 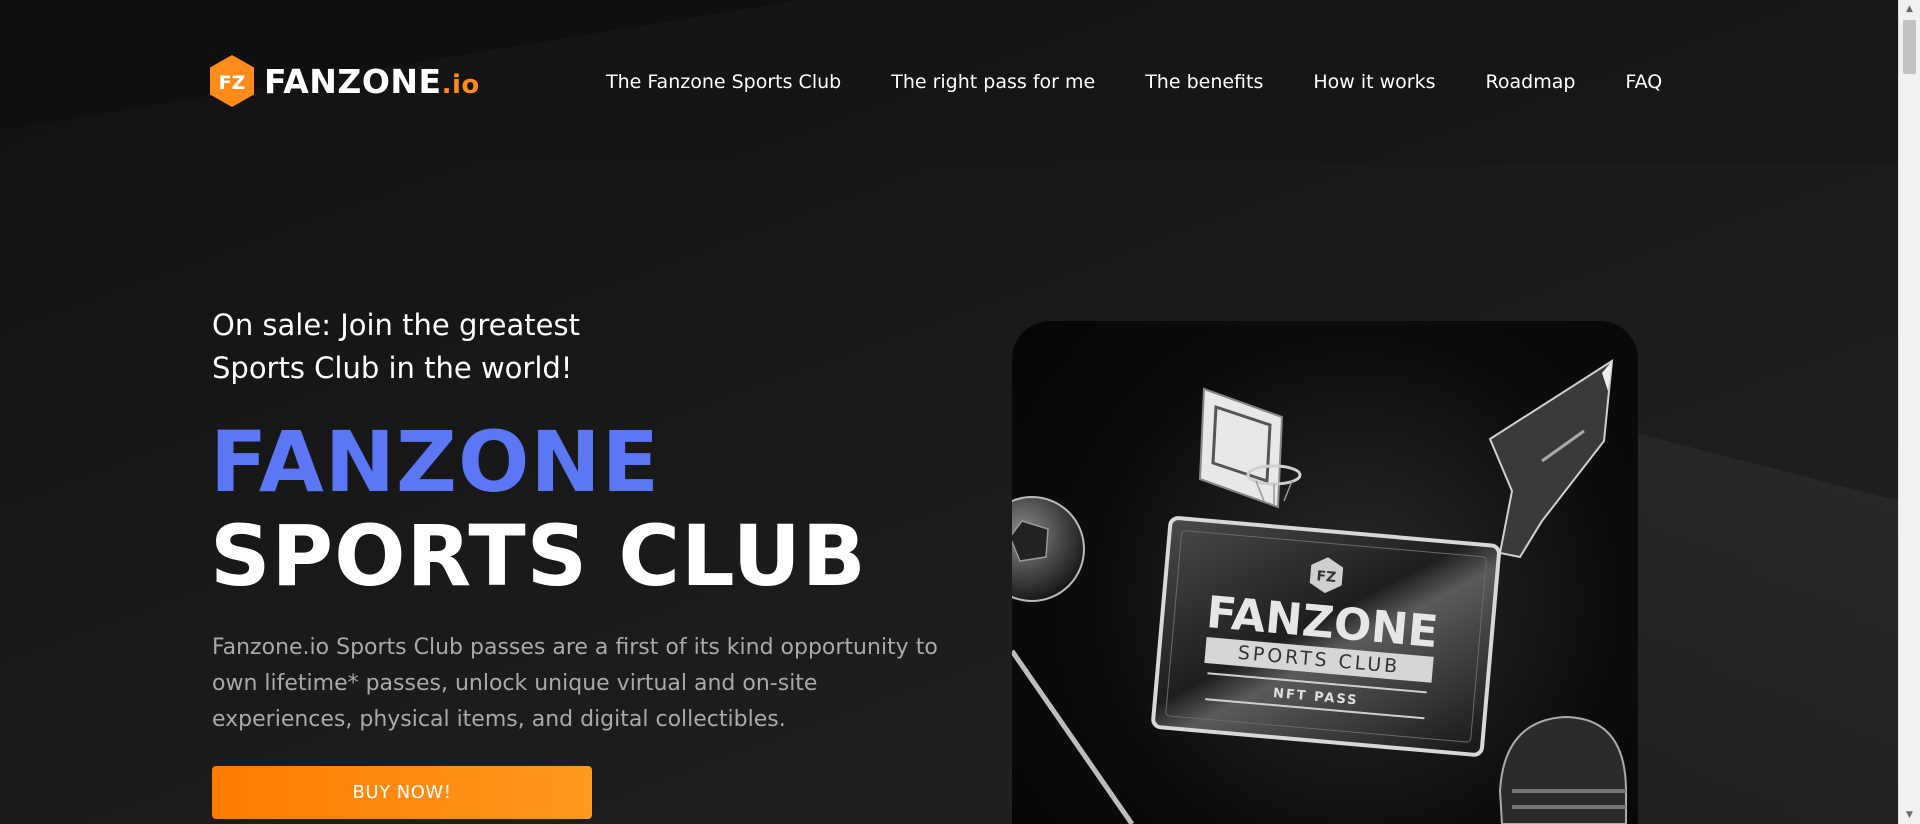 What do you see at coordinates (353, 81) in the screenshot?
I see `logo-name: FANZONE` at bounding box center [353, 81].